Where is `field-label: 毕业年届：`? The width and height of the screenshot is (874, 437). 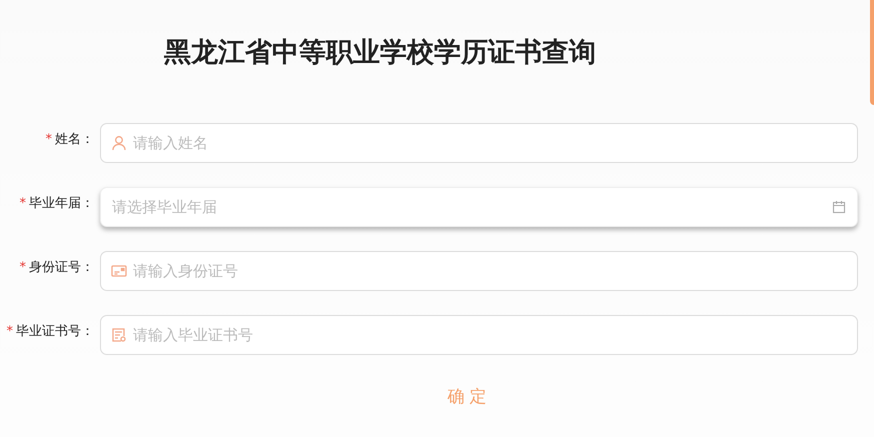 field-label: 毕业年届： is located at coordinates (61, 203).